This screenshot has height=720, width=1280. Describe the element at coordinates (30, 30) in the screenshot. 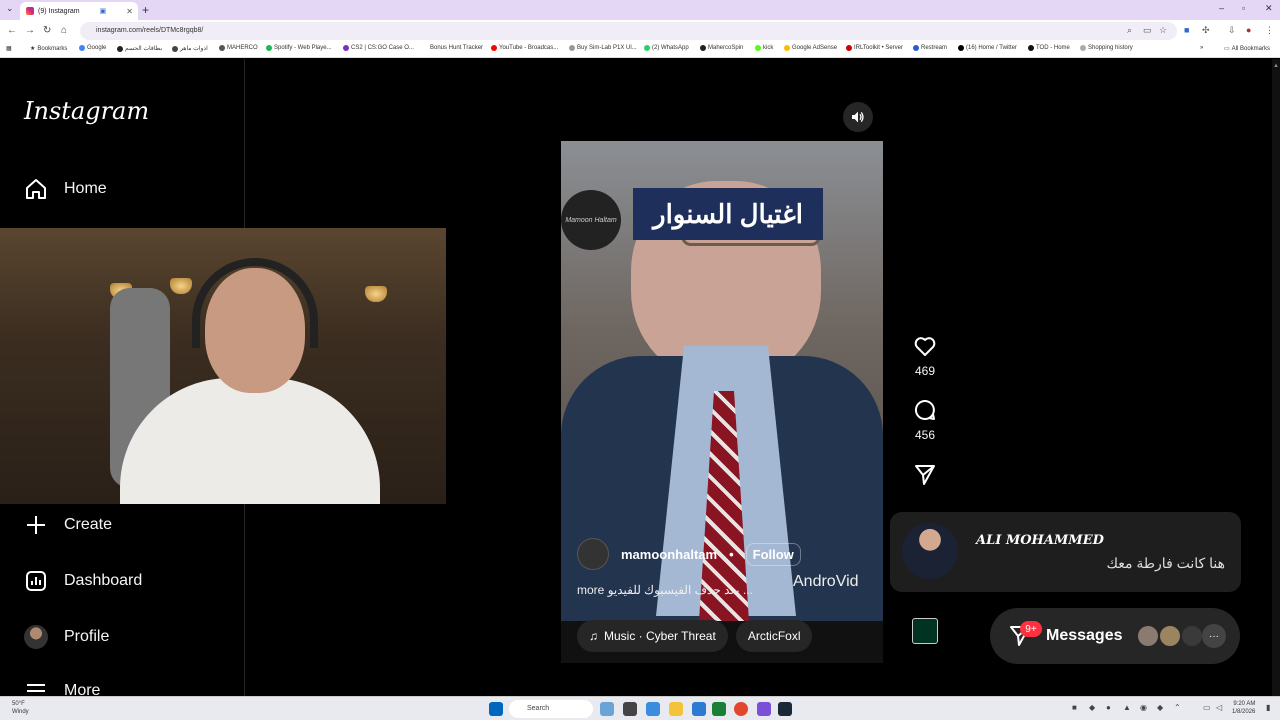

I see `forward-icon: →` at that location.